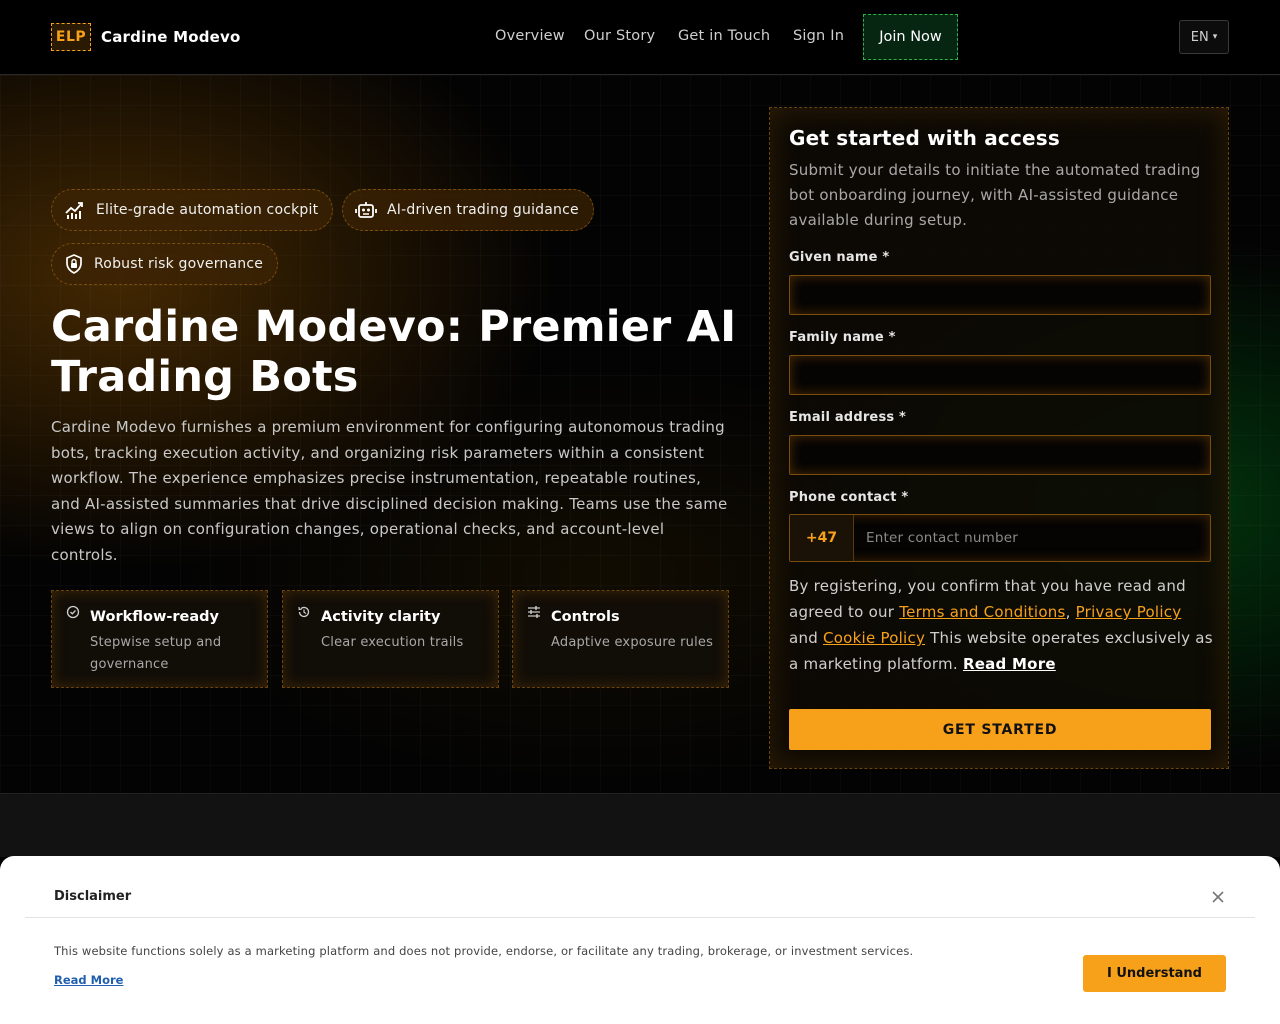  What do you see at coordinates (640, 917) in the screenshot?
I see `divider` at bounding box center [640, 917].